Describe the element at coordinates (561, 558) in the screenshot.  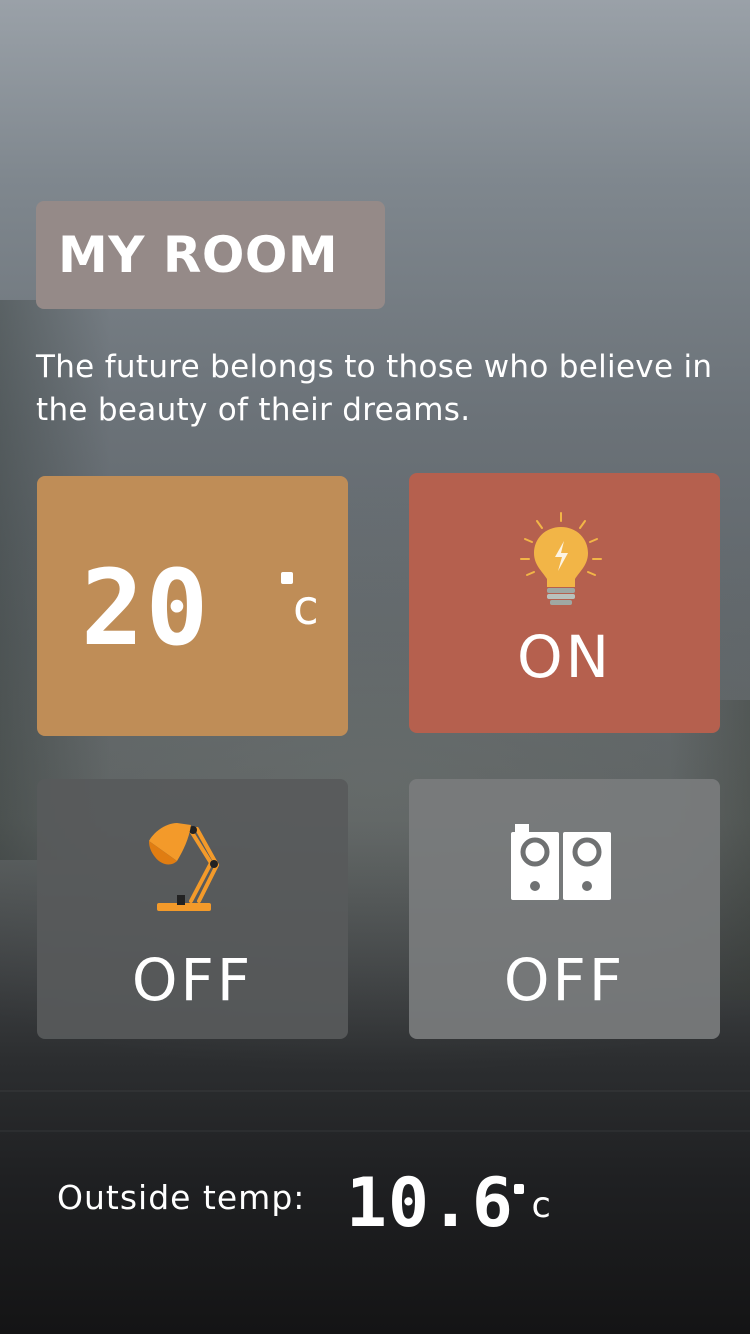
I see `lightbulb-icon` at that location.